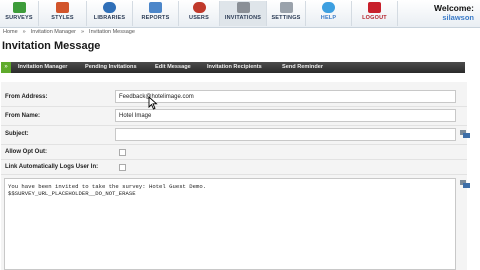  Describe the element at coordinates (454, 8) in the screenshot. I see `welcome-text: Welcome:` at that location.